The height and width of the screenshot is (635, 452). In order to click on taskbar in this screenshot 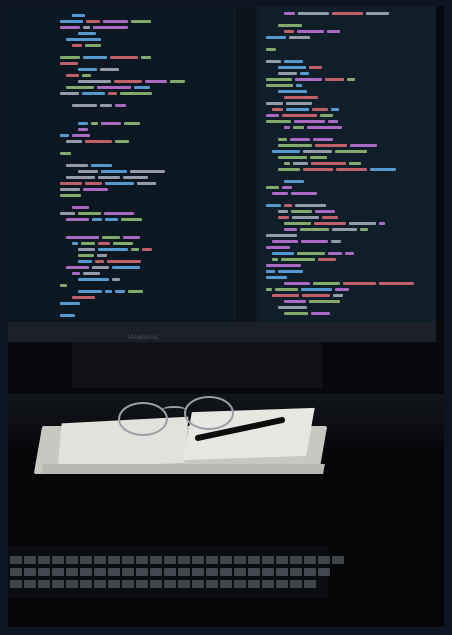, I will do `click(222, 332)`.